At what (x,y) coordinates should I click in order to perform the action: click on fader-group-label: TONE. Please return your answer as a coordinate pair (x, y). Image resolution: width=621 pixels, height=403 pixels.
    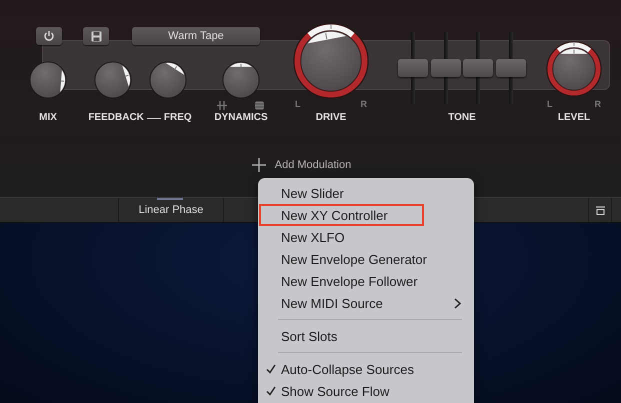
    Looking at the image, I should click on (462, 118).